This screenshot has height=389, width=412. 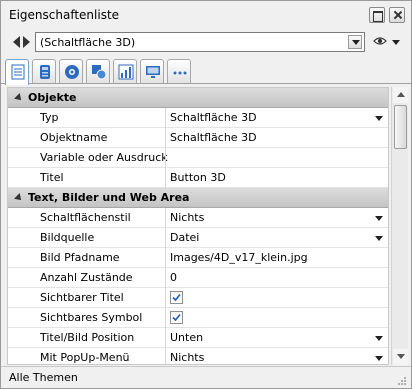 I want to click on property-row-bild-pfadname: Bild Pfadname Images/4D_v17_klein.jpg, so click(x=198, y=258).